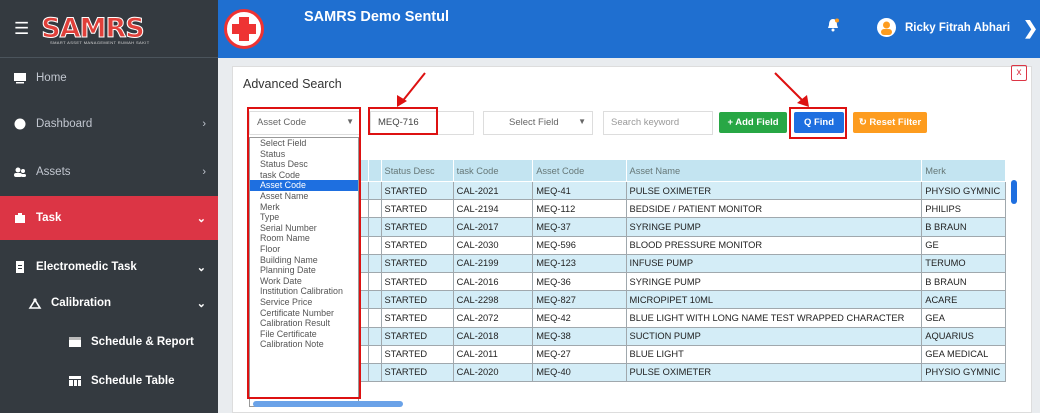  I want to click on bell-icon, so click(833, 25).